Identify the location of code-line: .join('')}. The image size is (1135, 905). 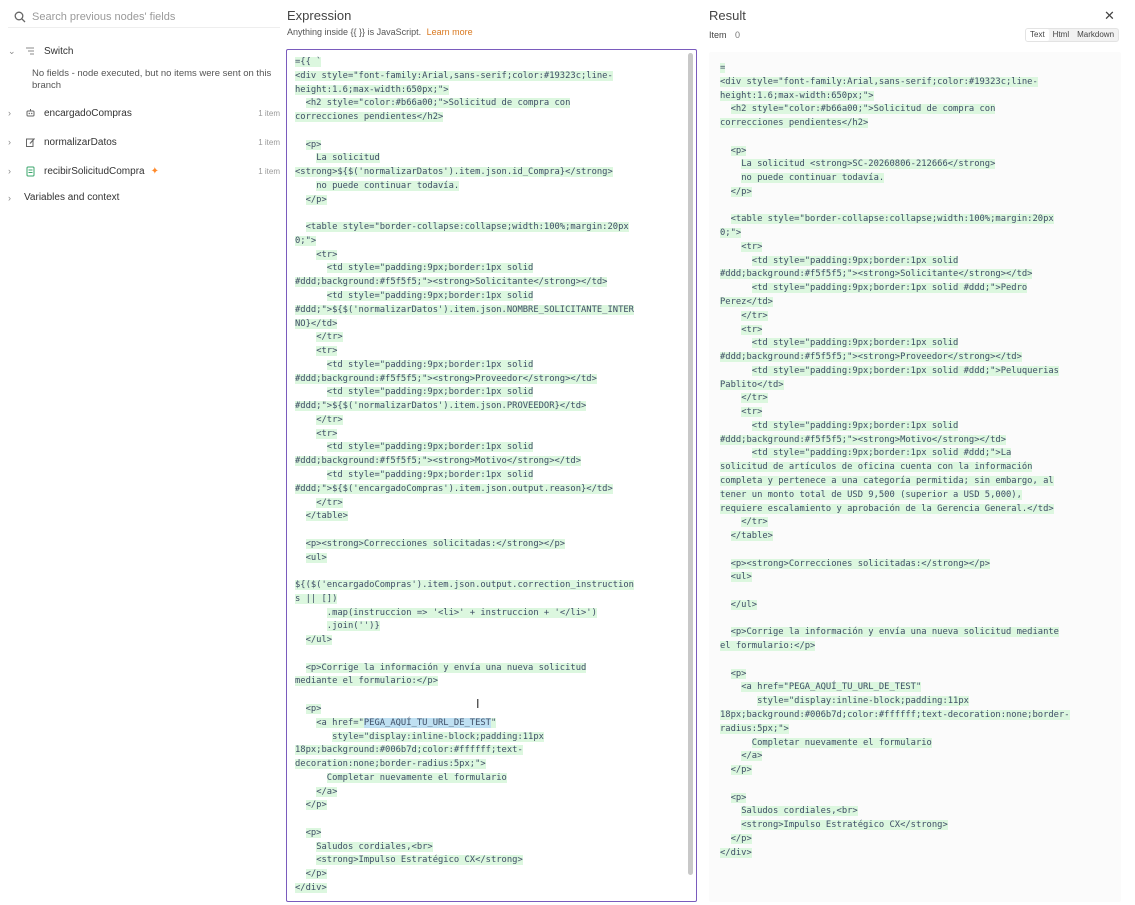
(487, 627).